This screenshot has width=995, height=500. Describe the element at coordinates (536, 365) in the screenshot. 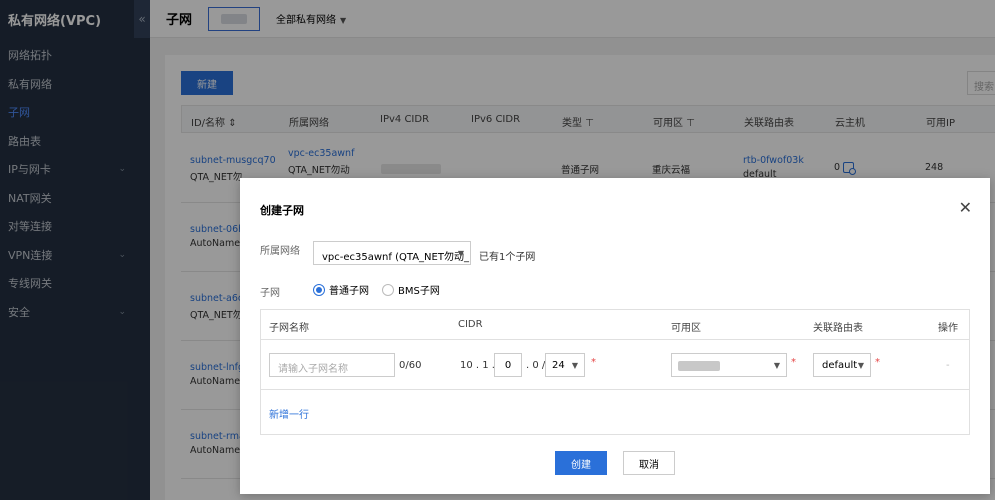

I see `cidr-suffix: . 0 /` at that location.